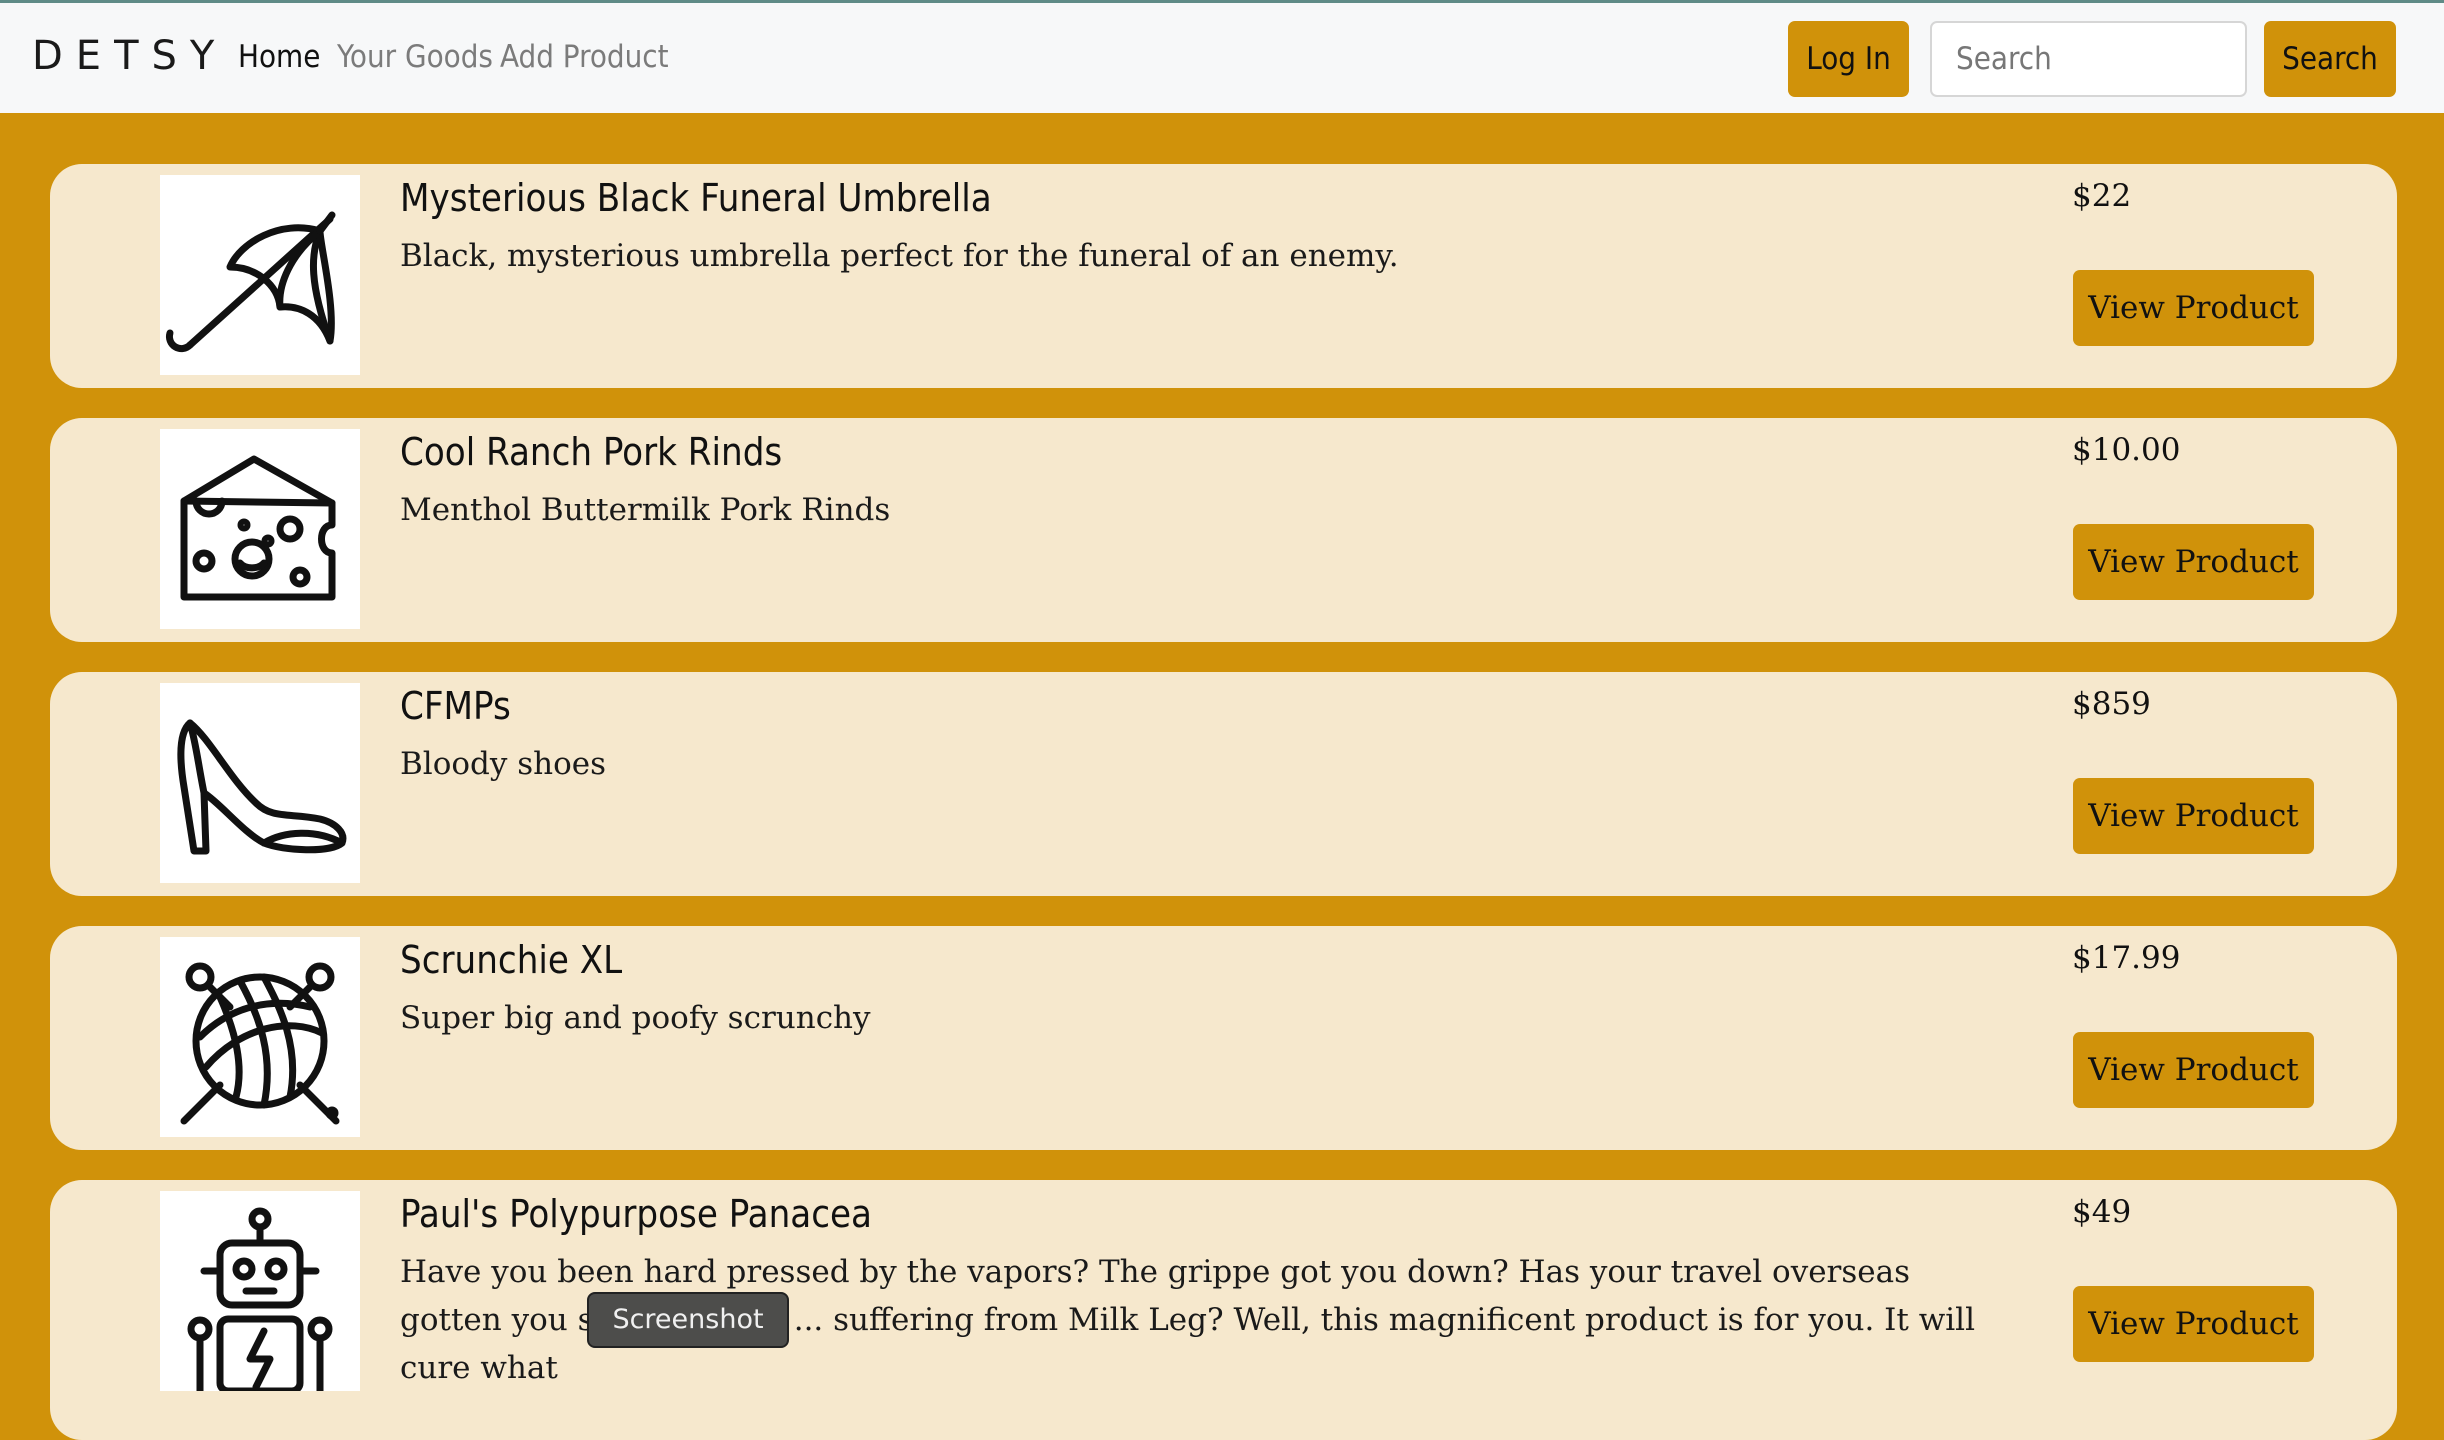  Describe the element at coordinates (279, 57) in the screenshot. I see `nav-home: Home` at that location.